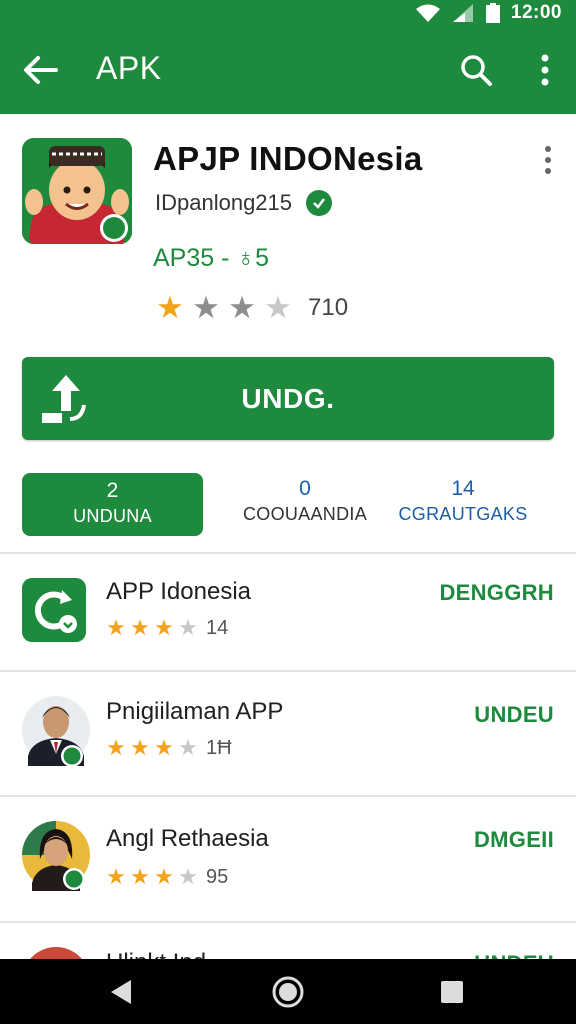  I want to click on list-item: APP Idonesia ★ ★ ★ ★ 14 DENGGRH, so click(288, 616).